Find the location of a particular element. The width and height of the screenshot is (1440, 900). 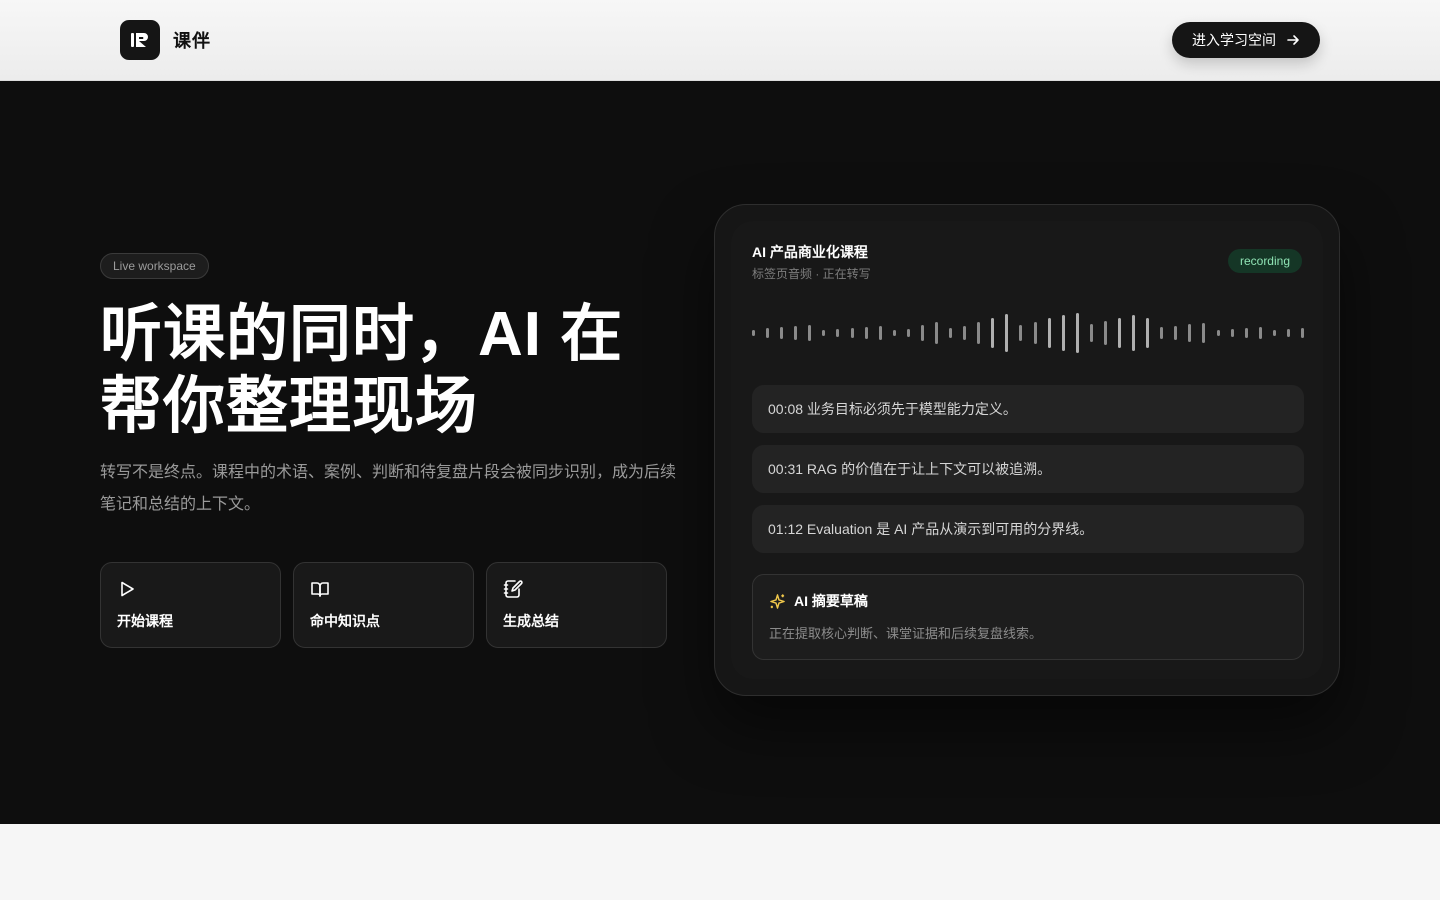

ai-summary-panel: AI 摘要草稿 正在提取核心判断、课堂证据和后续复盘线索。 is located at coordinates (1028, 617).